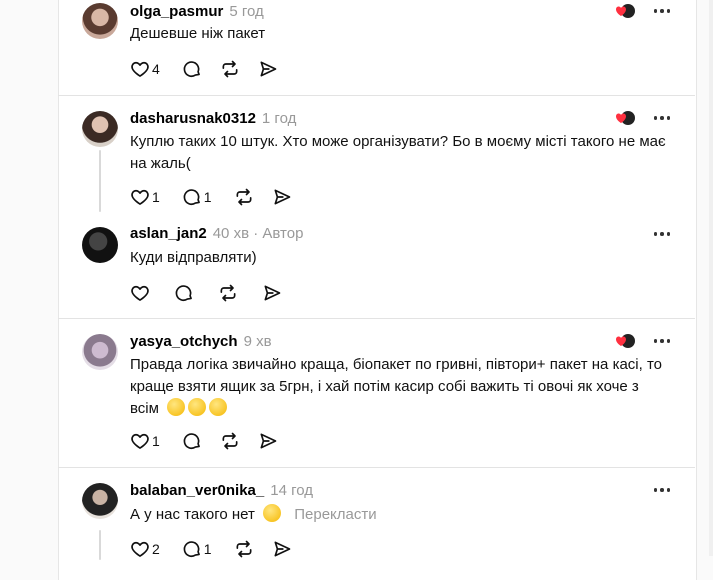  Describe the element at coordinates (213, 441) in the screenshot. I see `post-actions: 1` at that location.